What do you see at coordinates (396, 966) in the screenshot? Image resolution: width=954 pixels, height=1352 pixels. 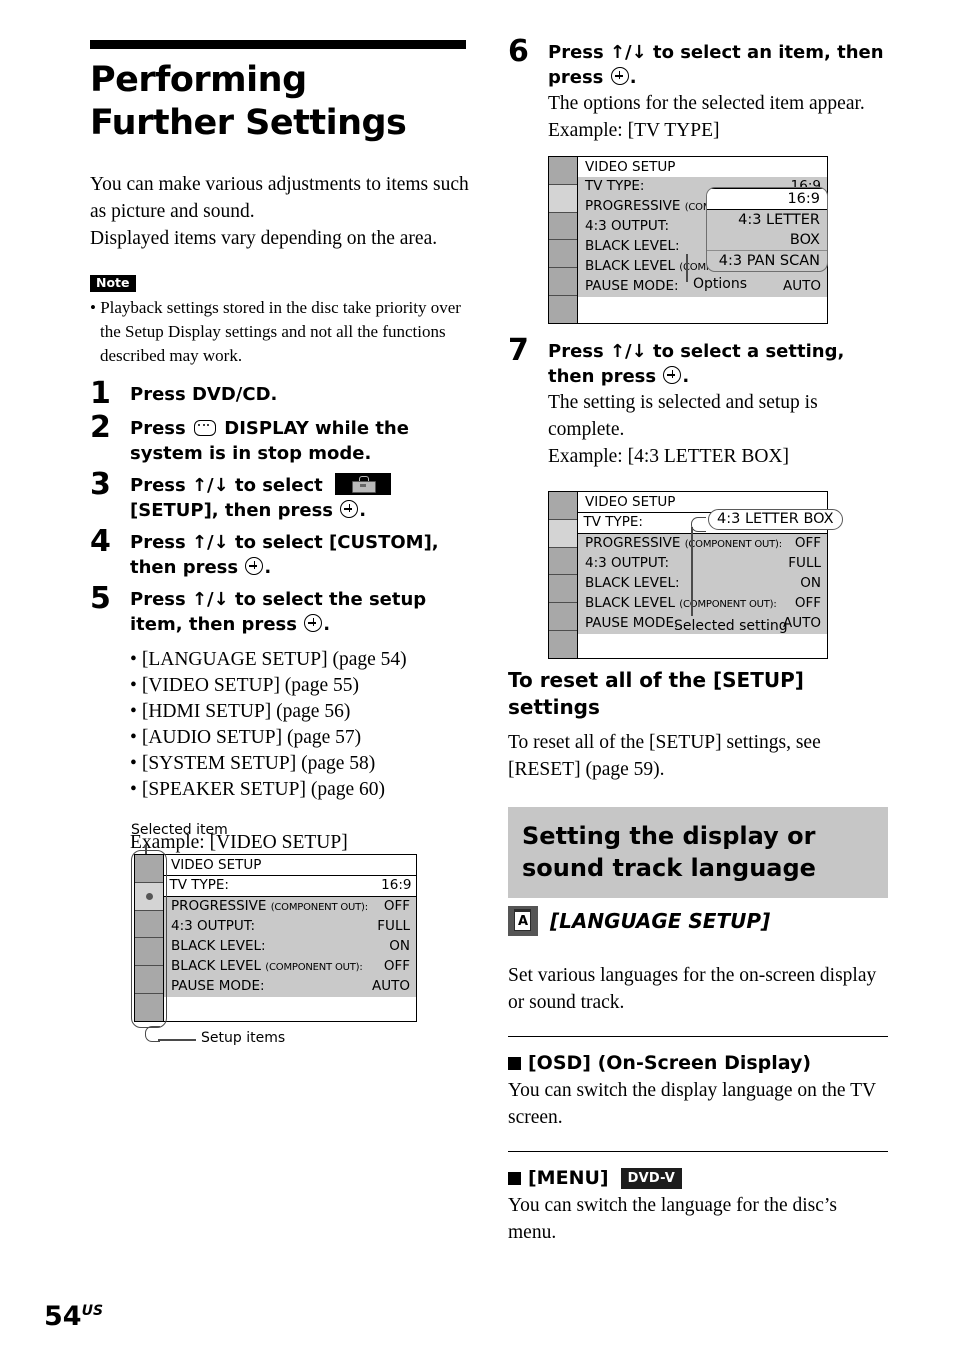 I see `osd-row-value: OFF` at bounding box center [396, 966].